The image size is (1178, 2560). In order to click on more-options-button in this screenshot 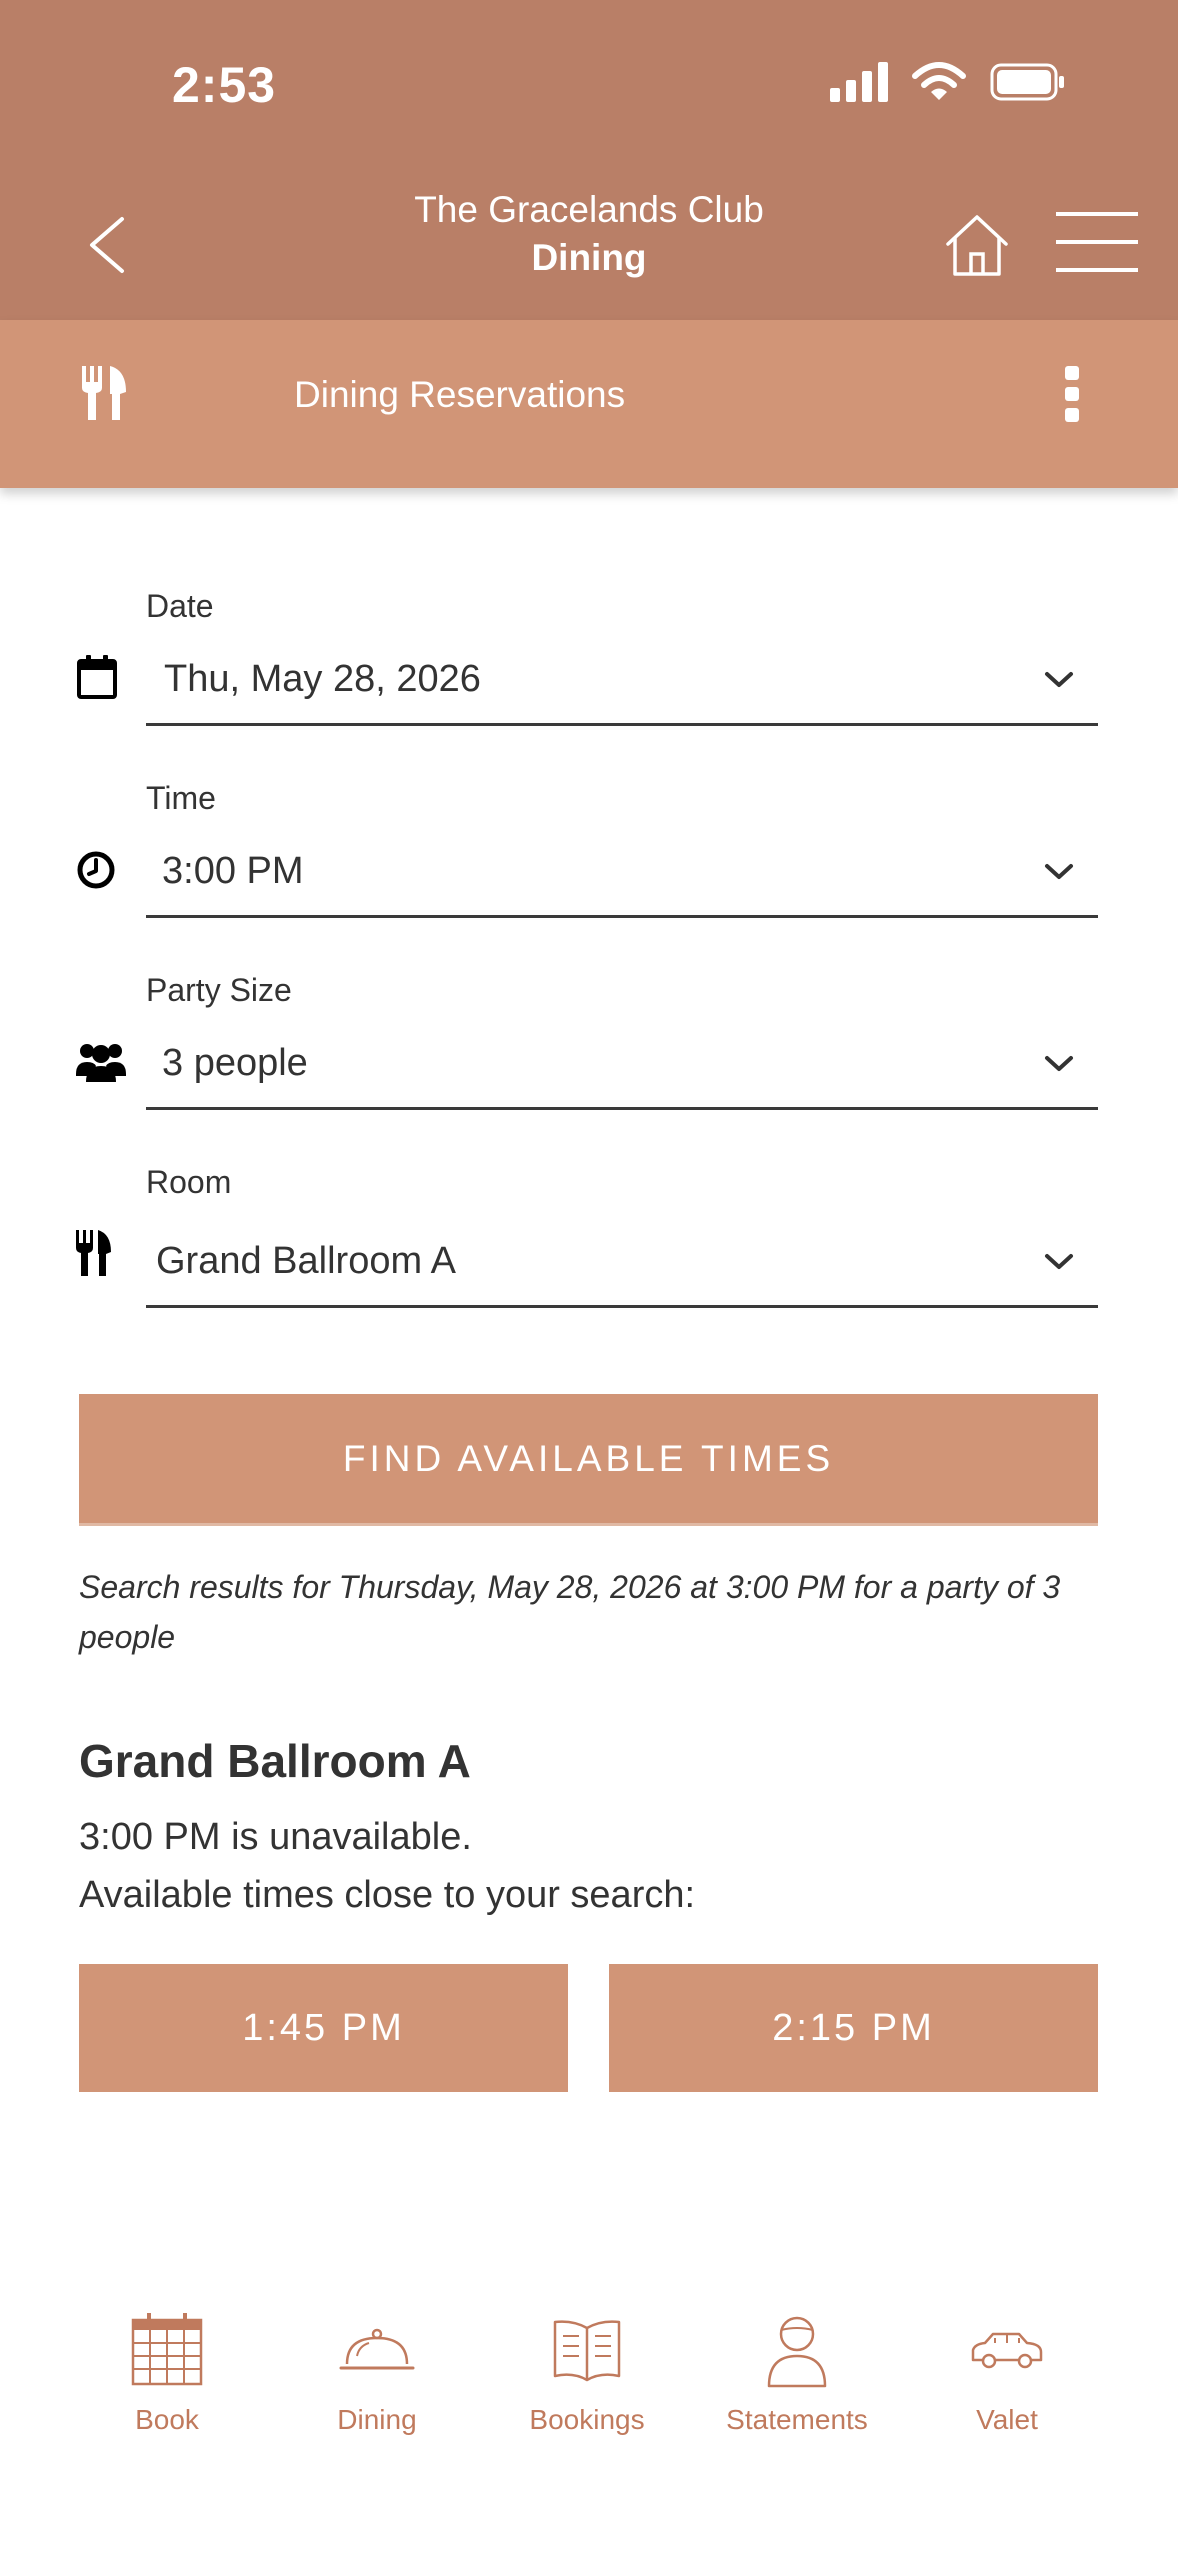, I will do `click(1072, 394)`.